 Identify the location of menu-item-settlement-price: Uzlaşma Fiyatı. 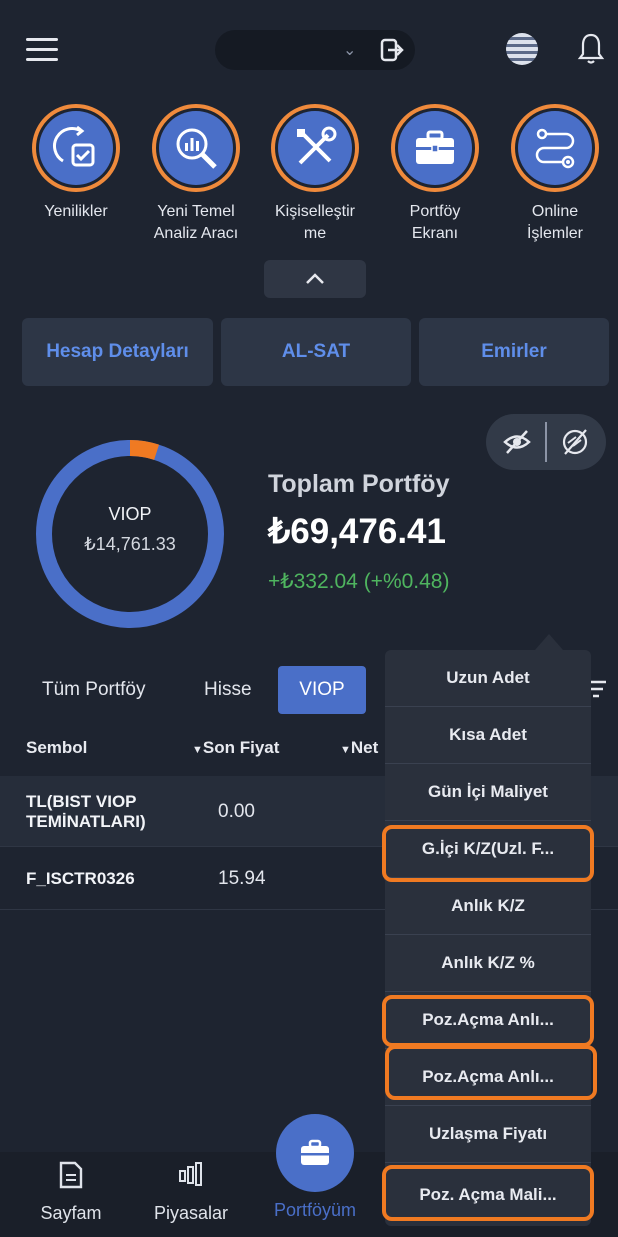
(488, 1134).